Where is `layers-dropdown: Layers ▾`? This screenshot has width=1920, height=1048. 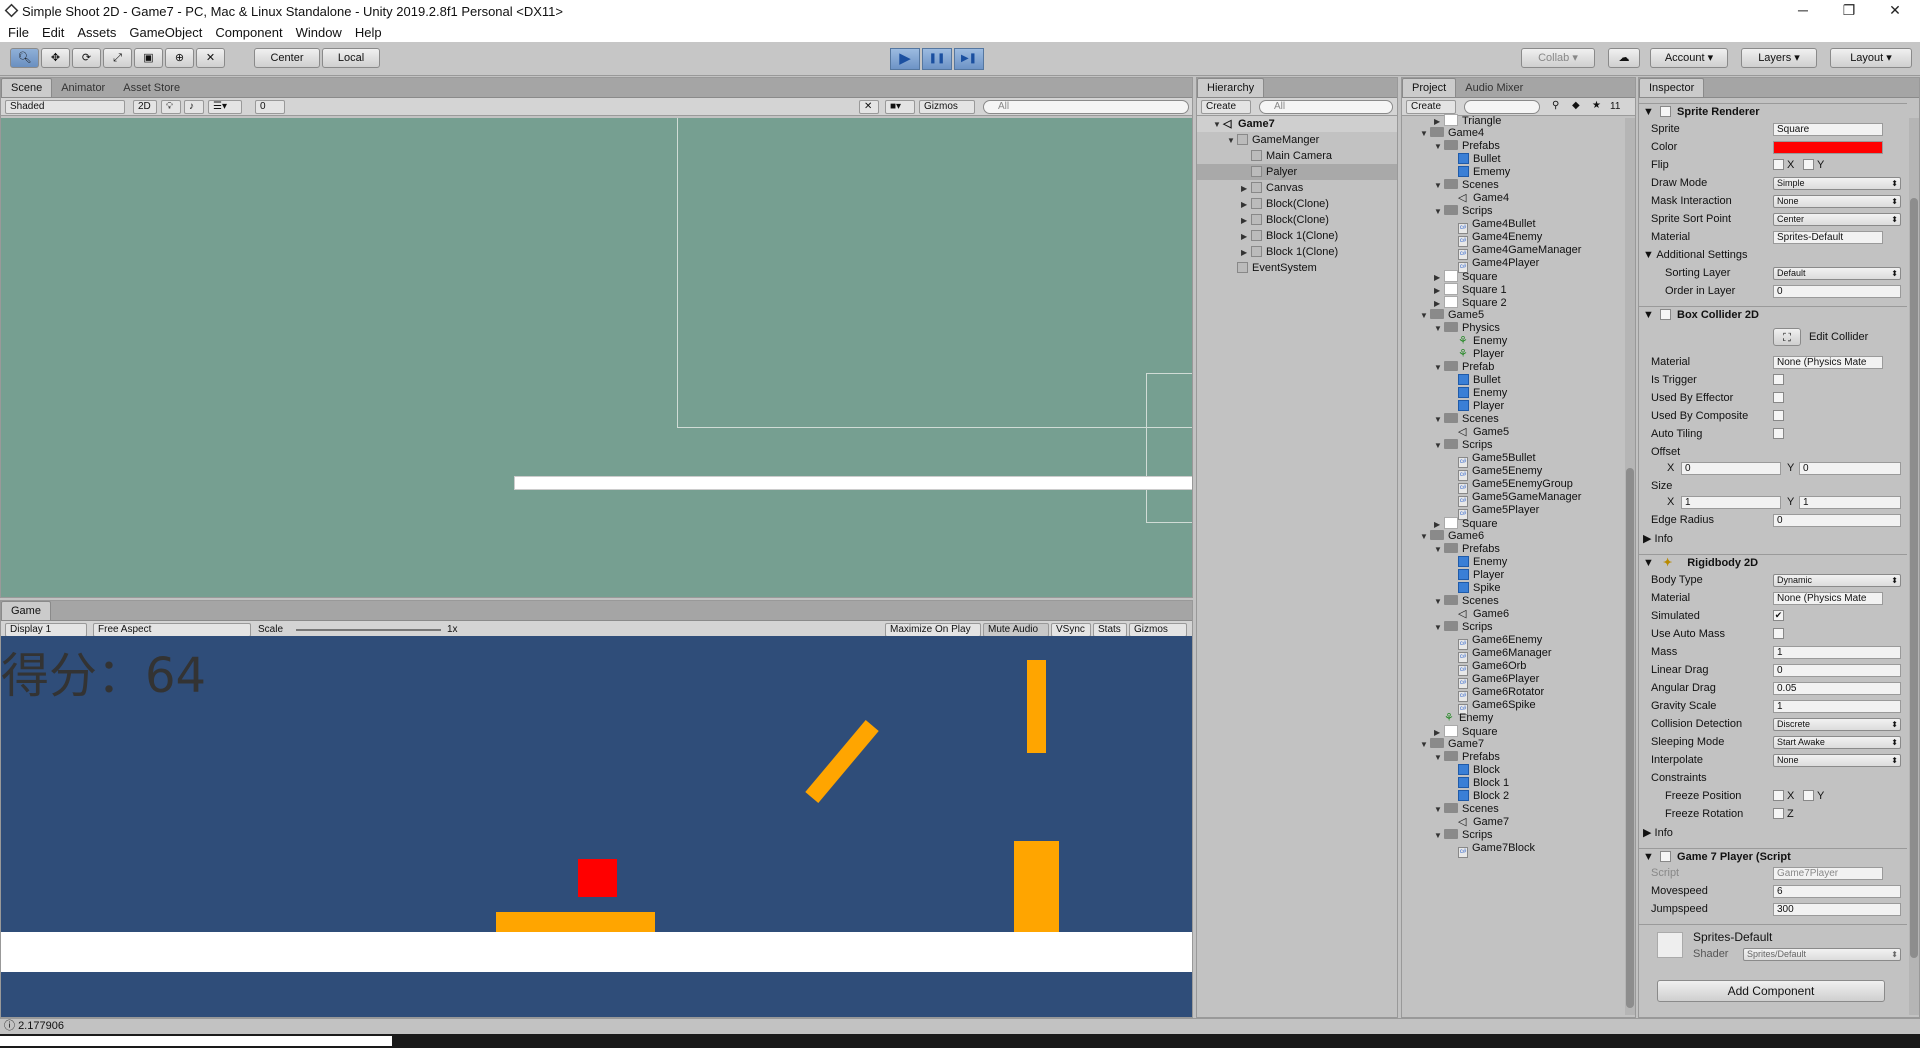
layers-dropdown: Layers ▾ is located at coordinates (1779, 58).